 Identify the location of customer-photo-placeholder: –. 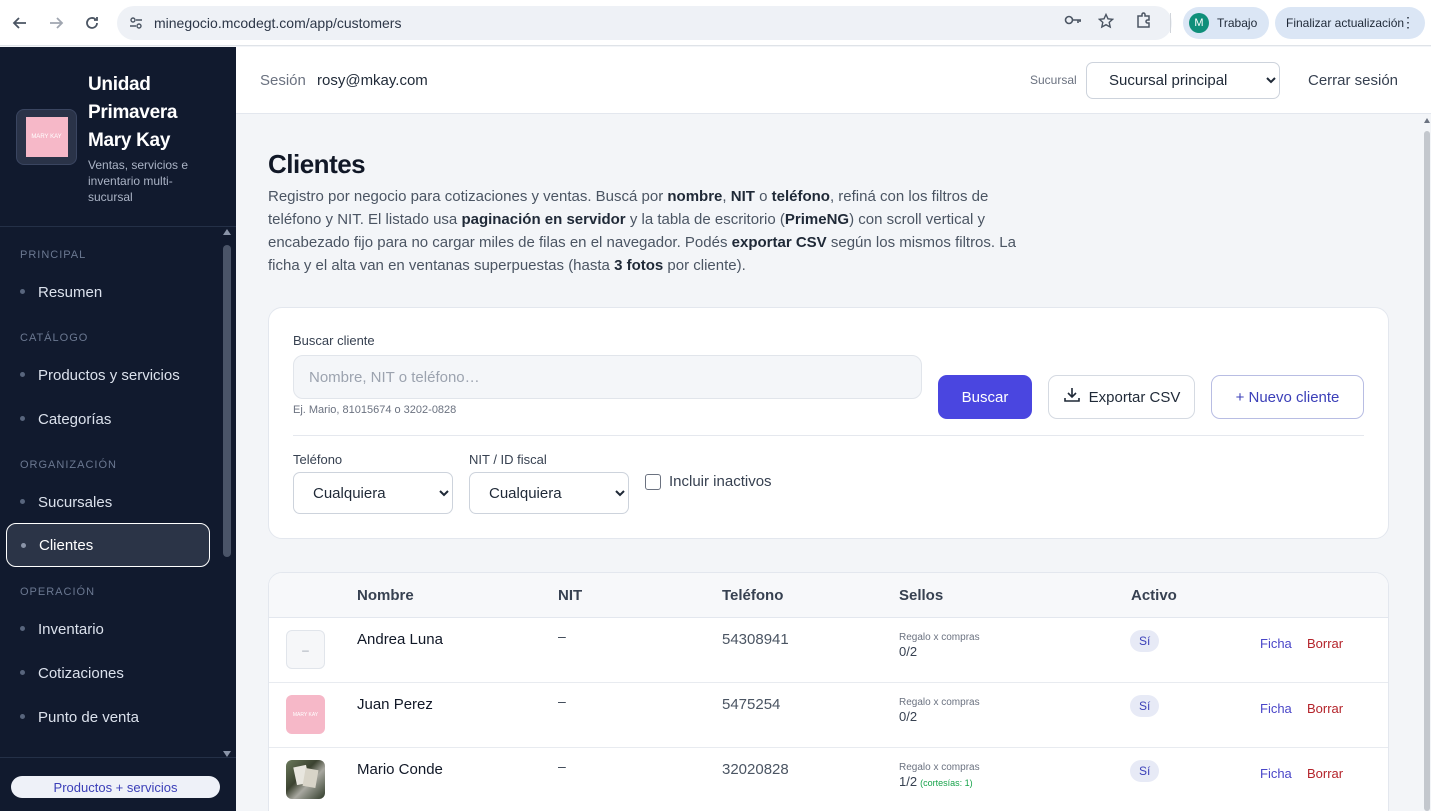
(305, 649).